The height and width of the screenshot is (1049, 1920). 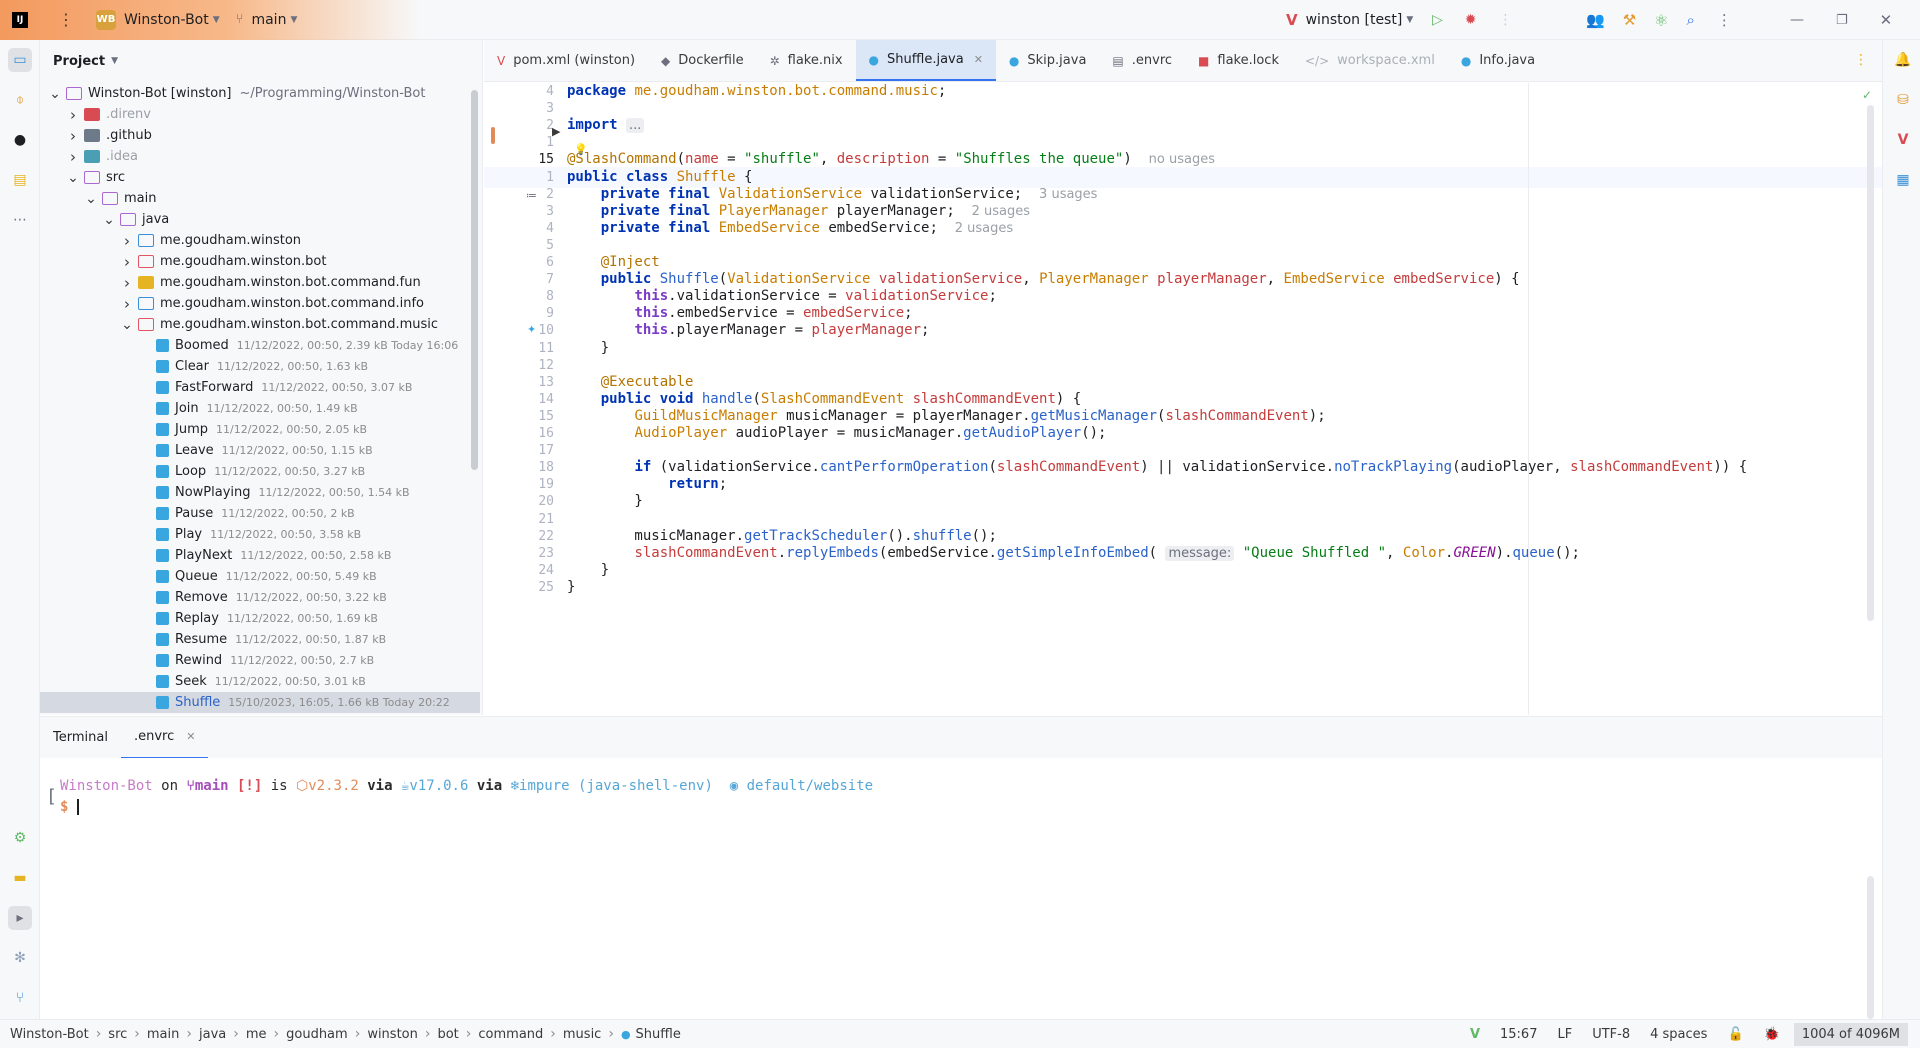 What do you see at coordinates (1903, 100) in the screenshot?
I see `database-icon: ⛁` at bounding box center [1903, 100].